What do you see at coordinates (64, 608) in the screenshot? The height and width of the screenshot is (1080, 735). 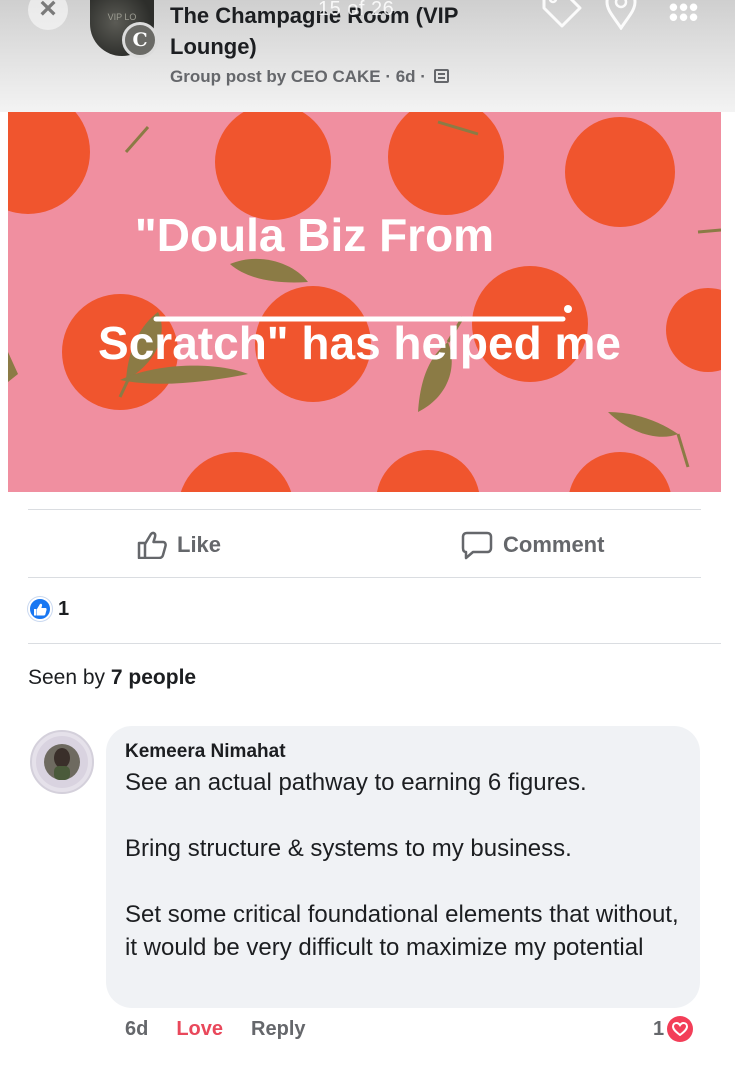 I see `reaction-count: 1` at bounding box center [64, 608].